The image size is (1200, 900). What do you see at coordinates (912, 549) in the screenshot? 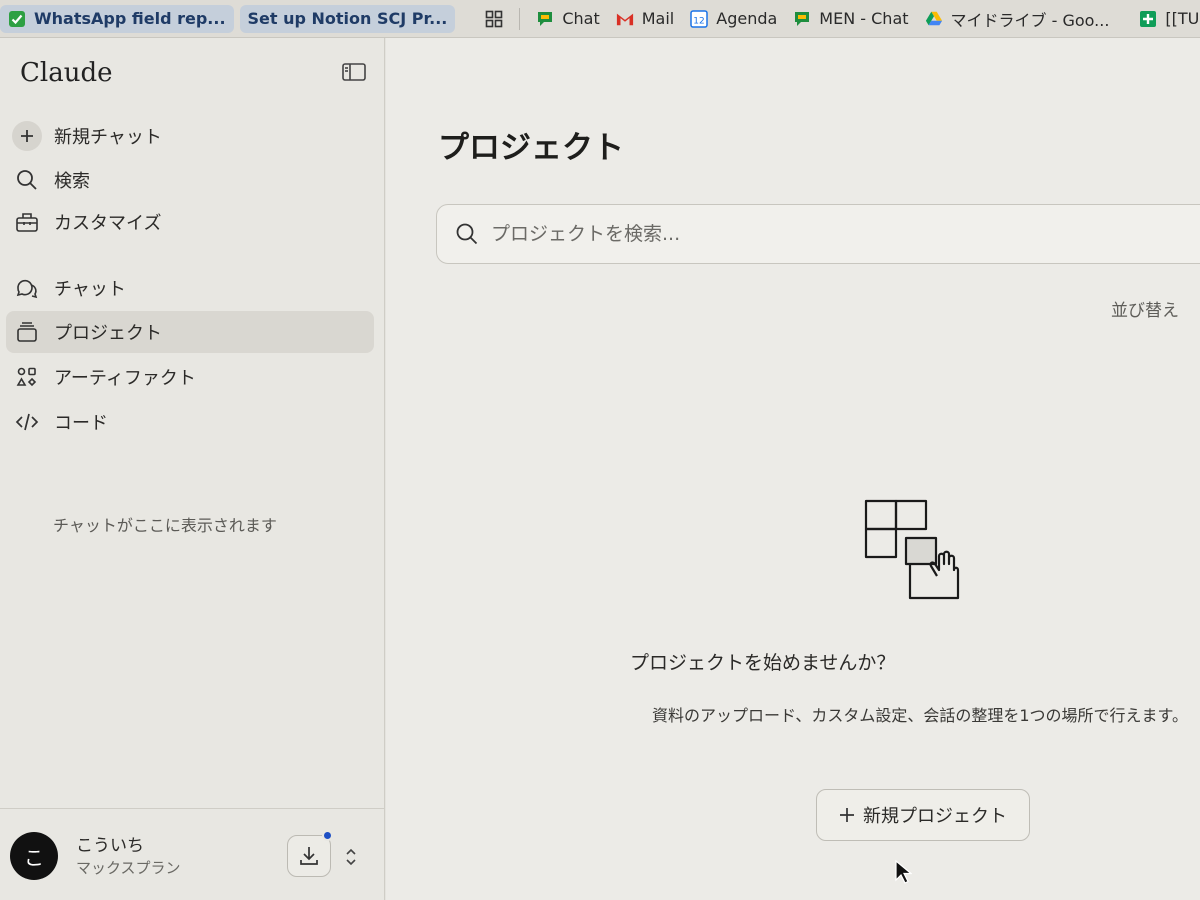
I see `projects-empty-illustration` at bounding box center [912, 549].